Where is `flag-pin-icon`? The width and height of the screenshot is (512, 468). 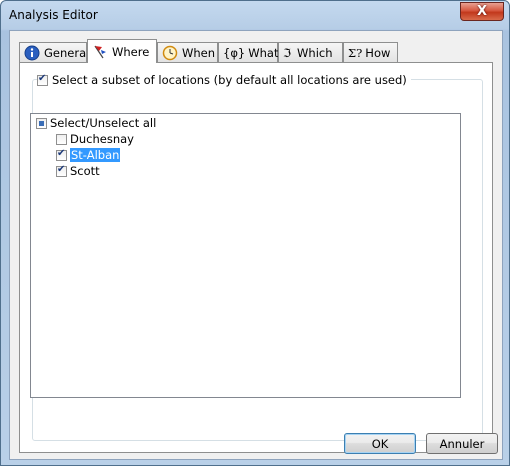
flag-pin-icon is located at coordinates (100, 52).